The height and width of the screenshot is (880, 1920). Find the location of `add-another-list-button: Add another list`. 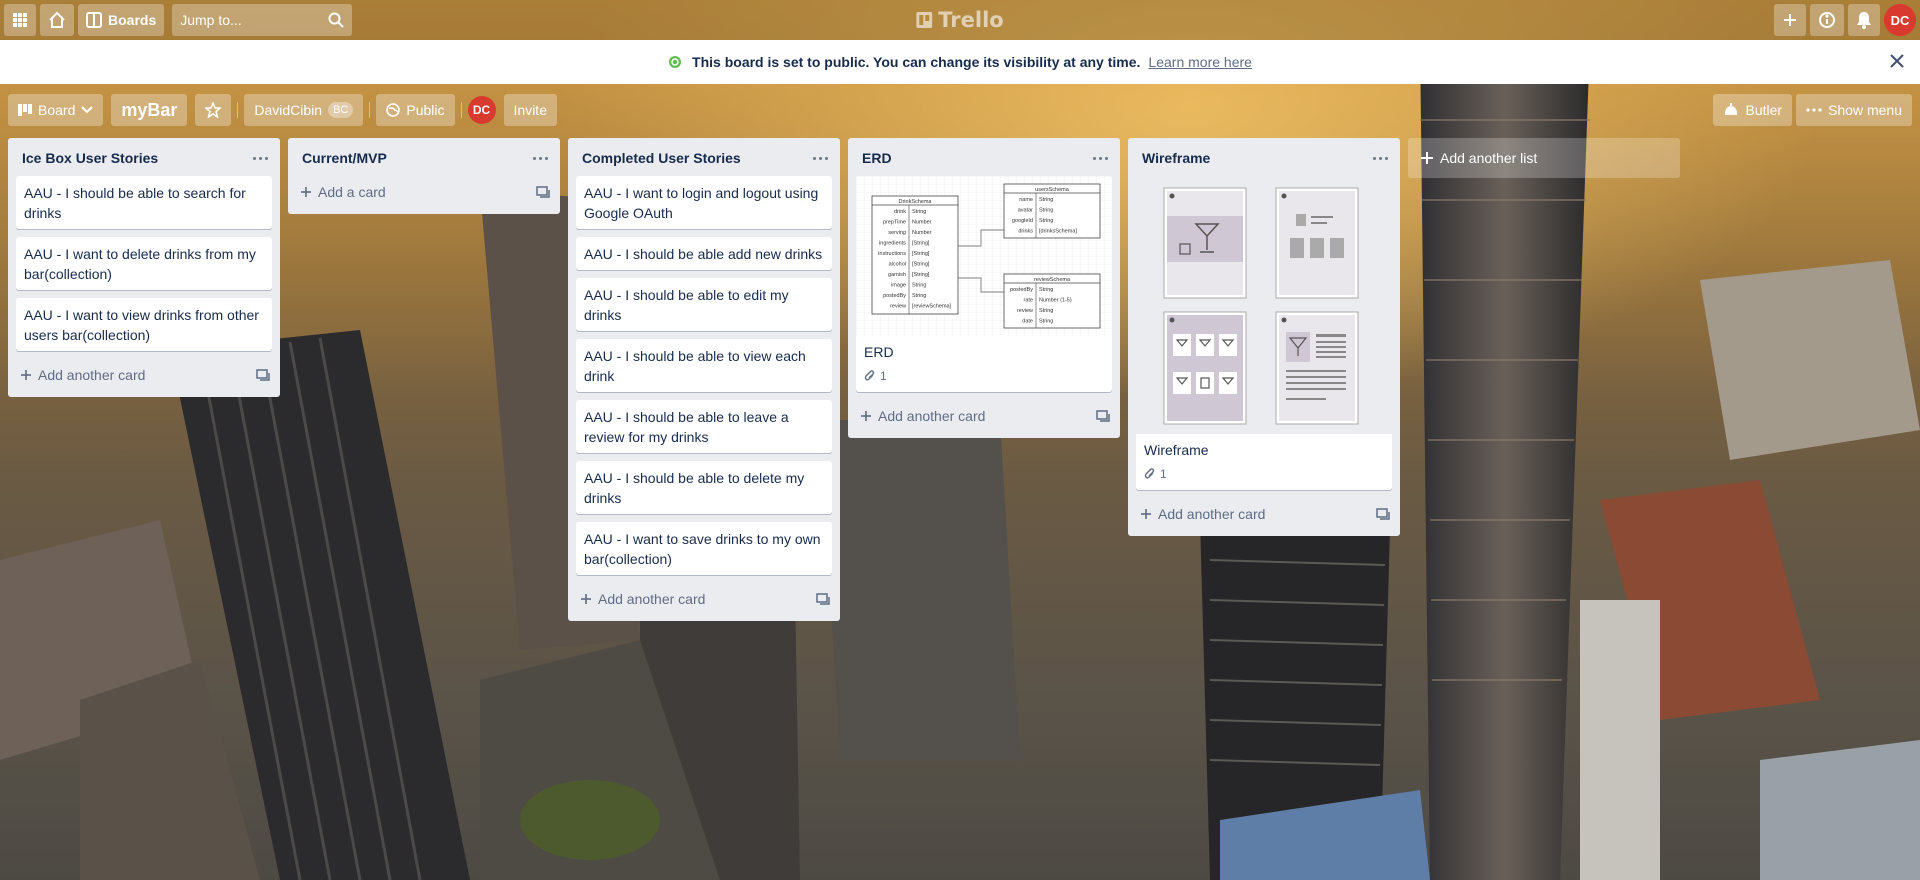

add-another-list-button: Add another list is located at coordinates (1544, 158).